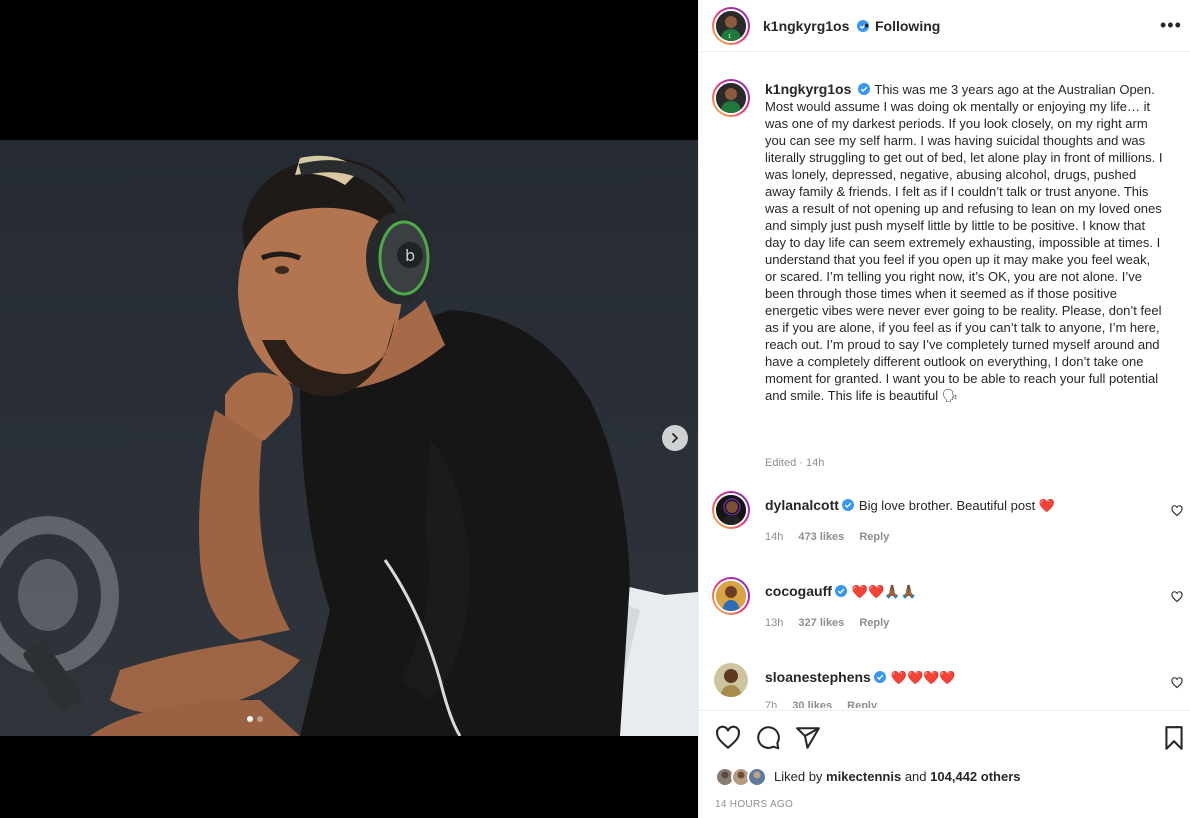 The height and width of the screenshot is (818, 1190). What do you see at coordinates (806, 26) in the screenshot?
I see `author-username: k1ngkyrg1os` at bounding box center [806, 26].